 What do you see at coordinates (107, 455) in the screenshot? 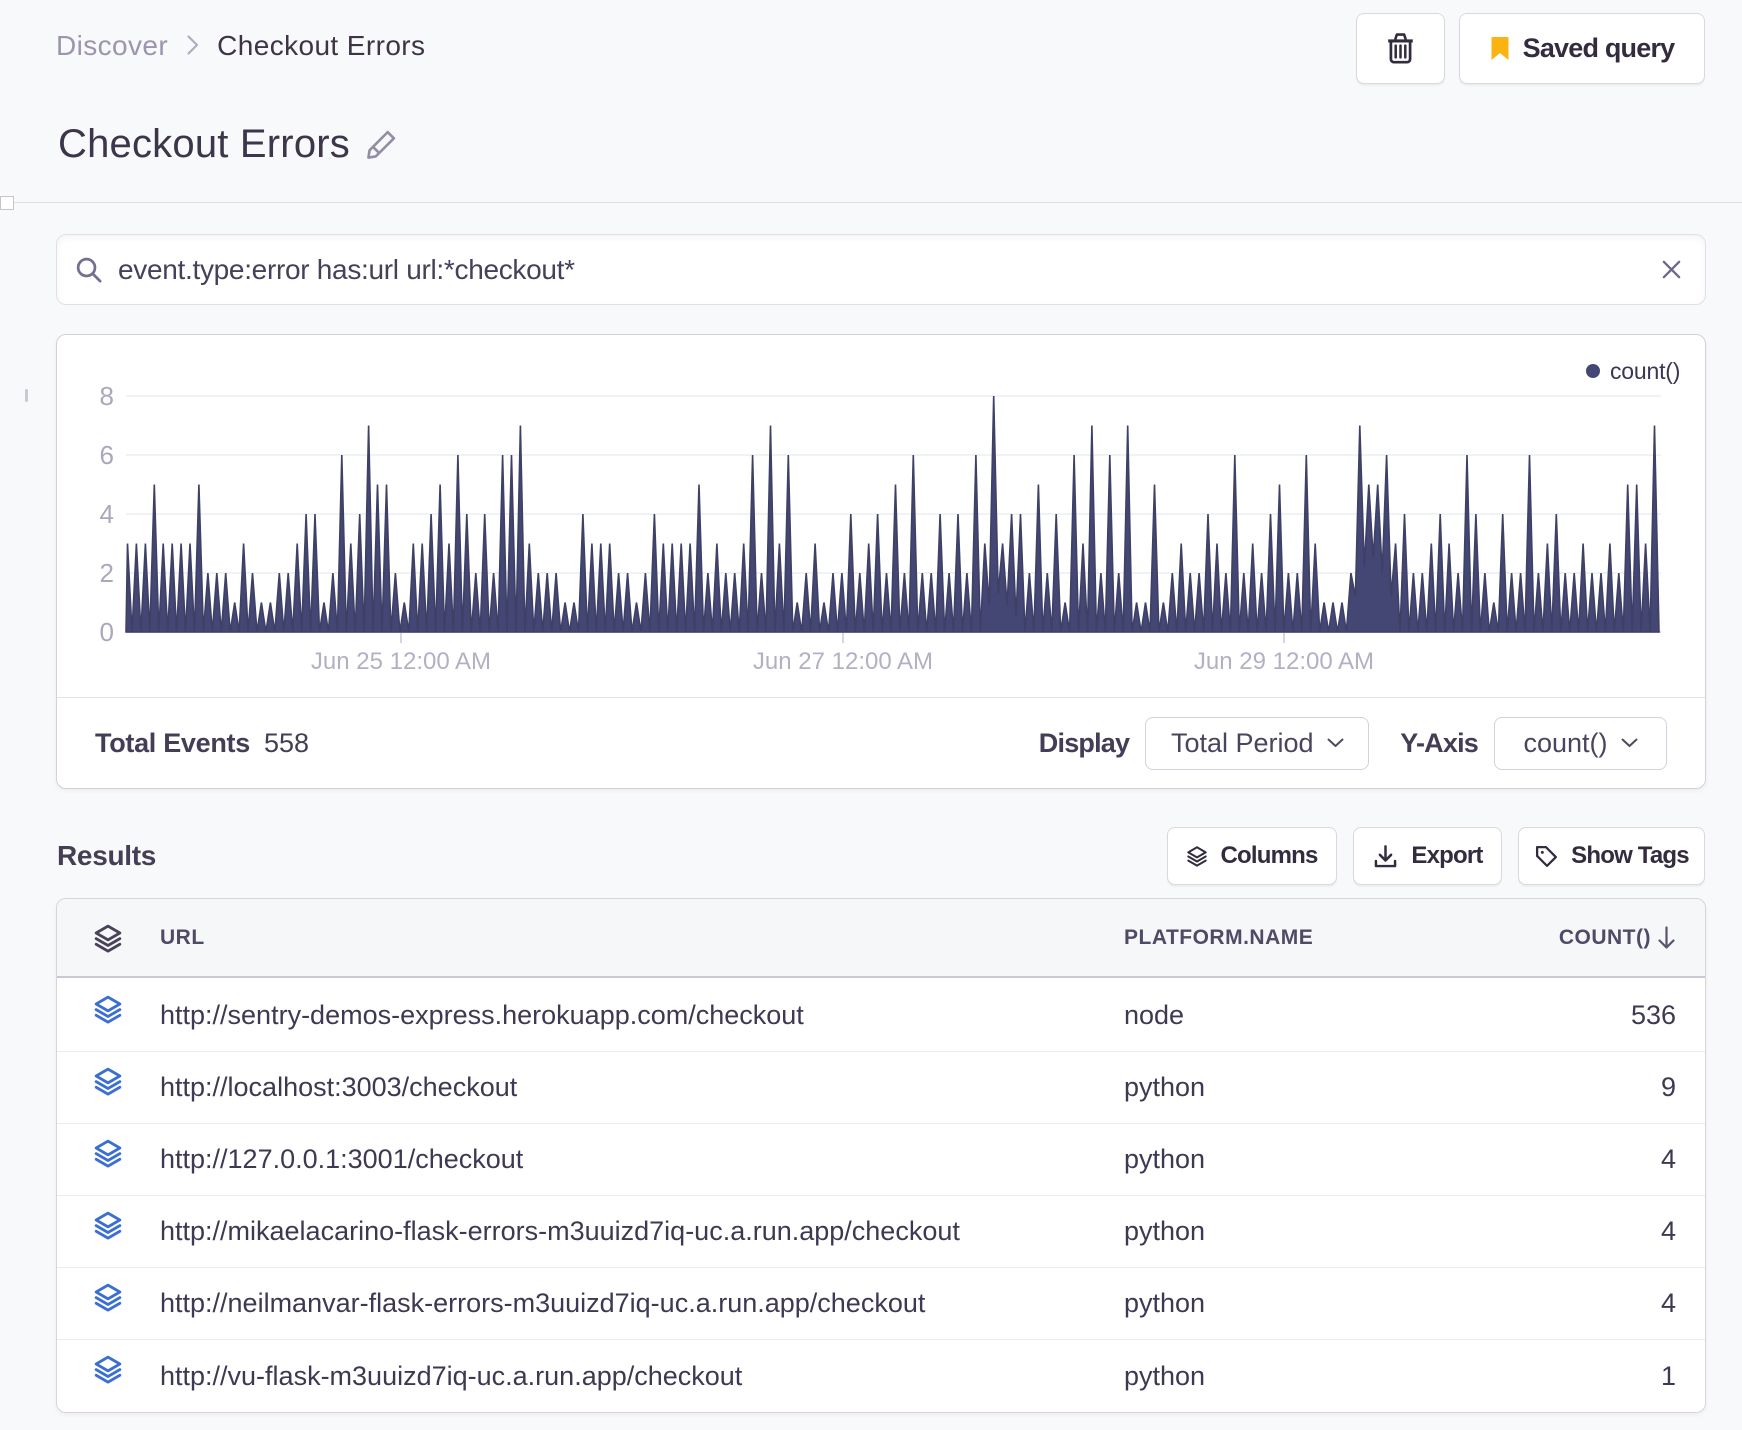
I see `svg-text: 6` at bounding box center [107, 455].